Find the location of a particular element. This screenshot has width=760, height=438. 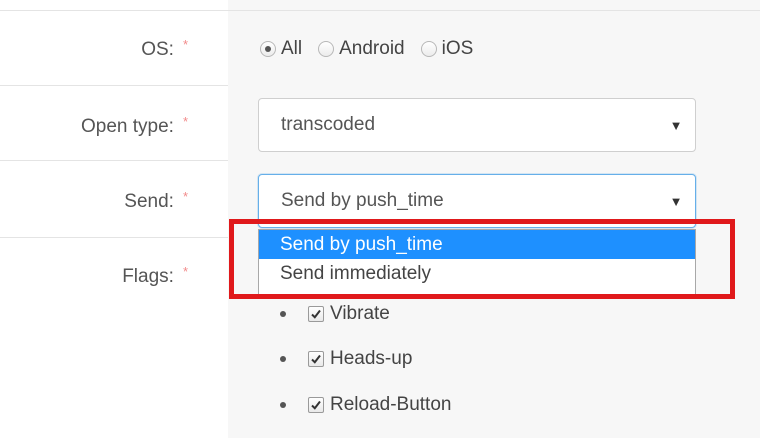

send-dropdown-list: Send by push_time Send immediately is located at coordinates (477, 262).